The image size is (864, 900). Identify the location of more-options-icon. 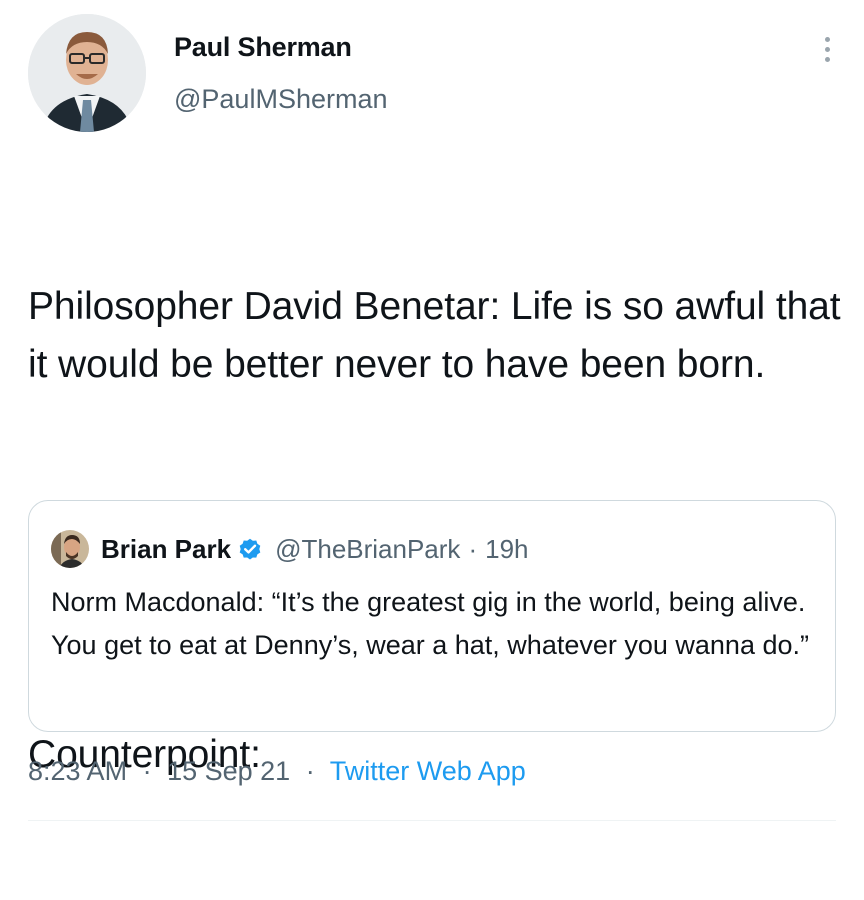
(827, 54).